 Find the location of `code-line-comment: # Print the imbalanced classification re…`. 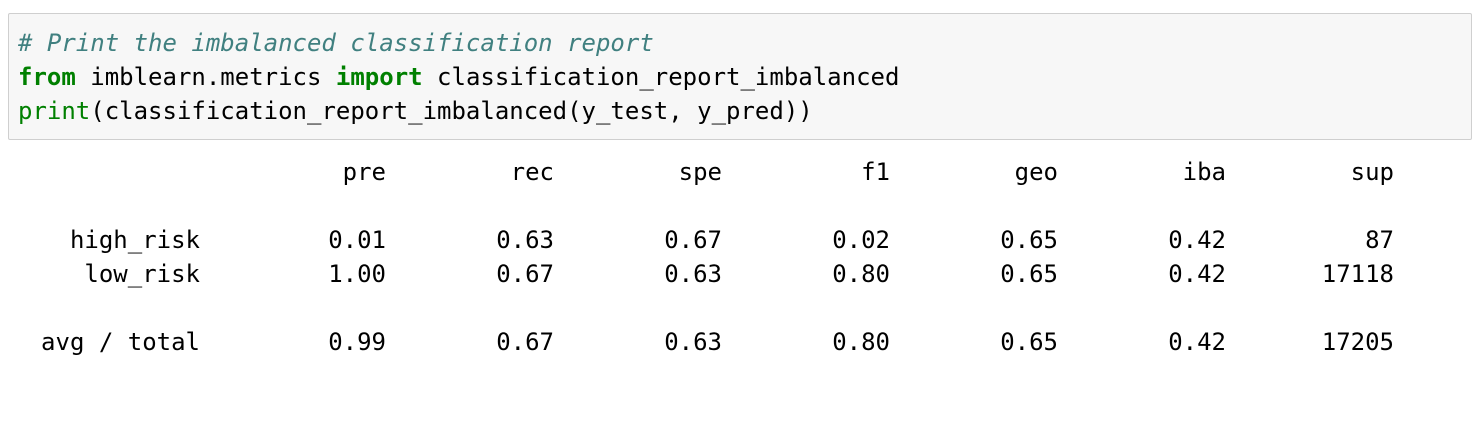

code-line-comment: # Print the imbalanced classification re… is located at coordinates (336, 43).